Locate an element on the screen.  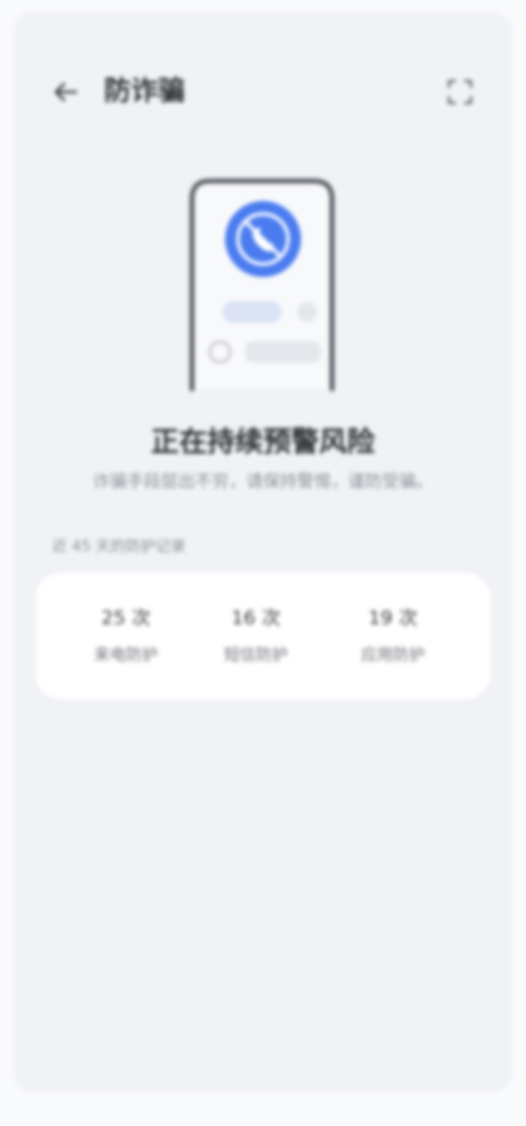
arrow-left-icon is located at coordinates (66, 92).